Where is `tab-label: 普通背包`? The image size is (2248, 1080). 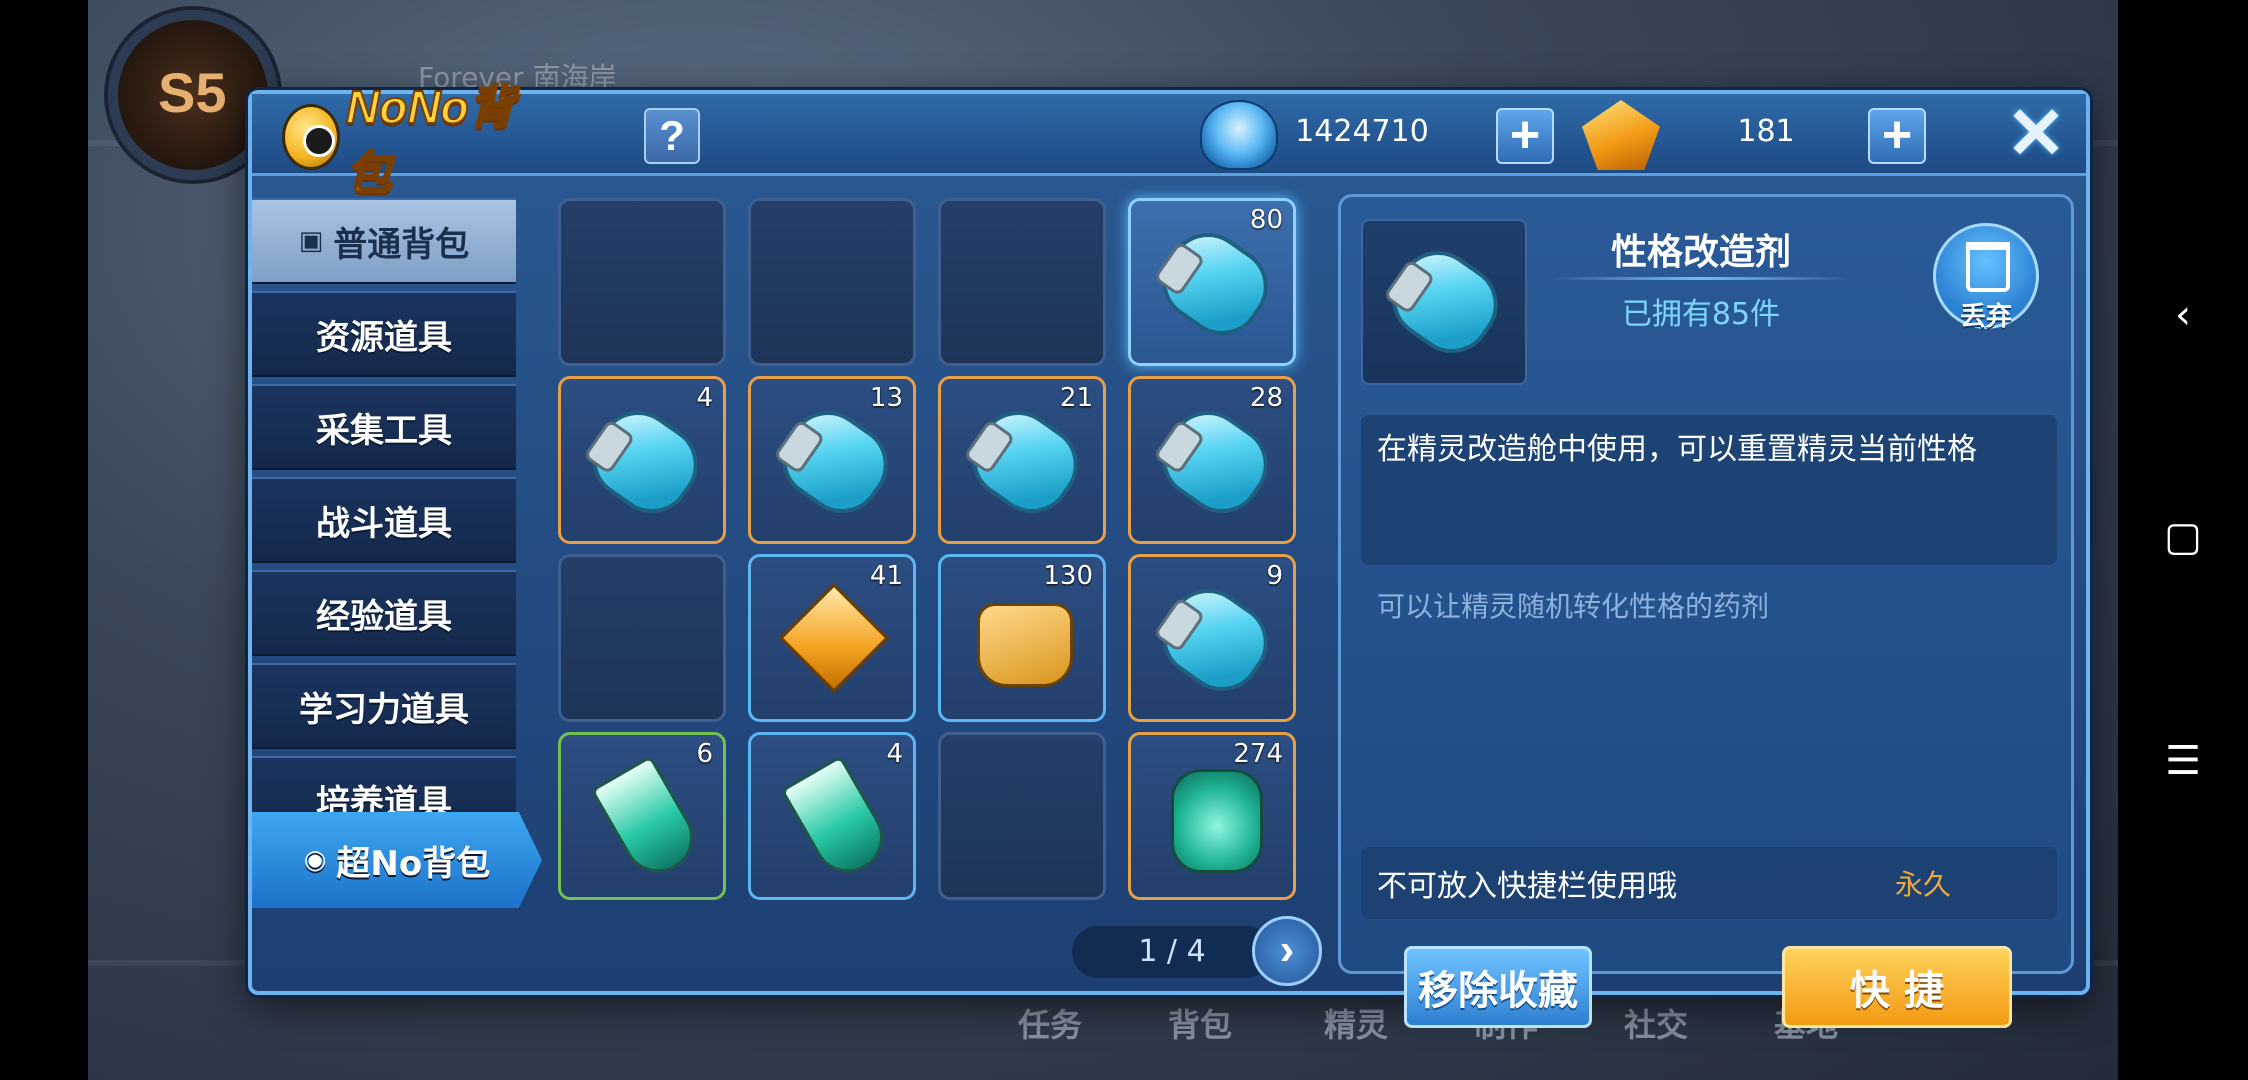
tab-label: 普通背包 is located at coordinates (401, 244).